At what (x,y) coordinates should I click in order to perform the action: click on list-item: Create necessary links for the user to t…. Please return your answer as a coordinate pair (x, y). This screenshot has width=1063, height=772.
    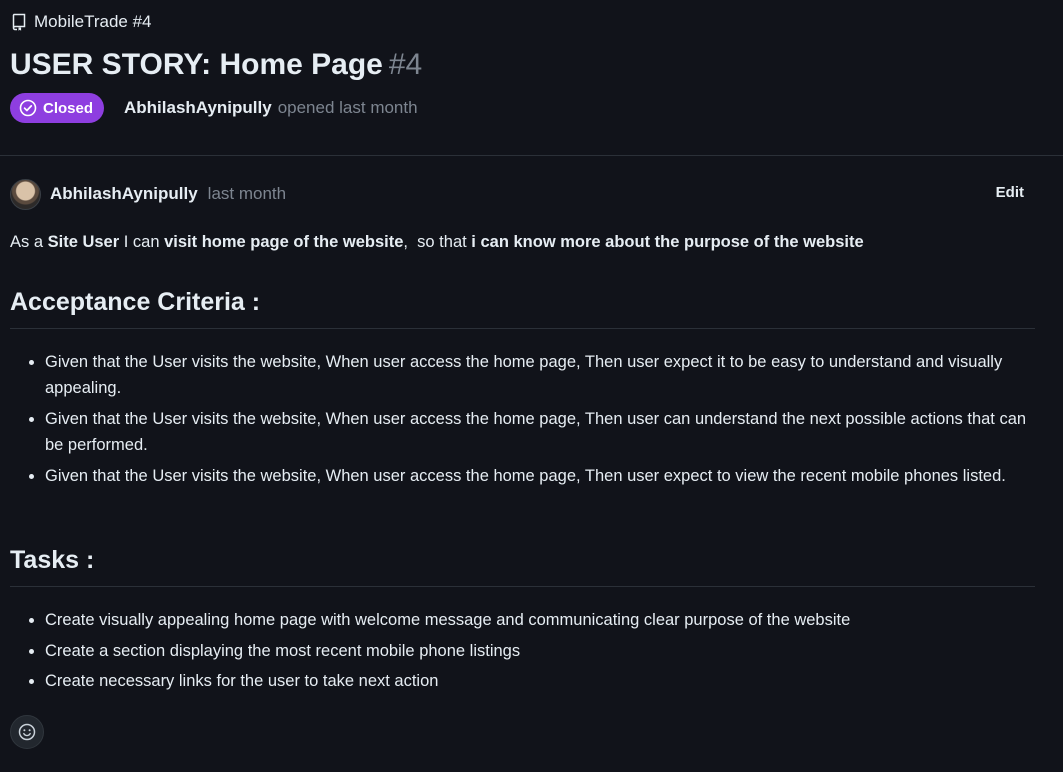
    Looking at the image, I should click on (545, 681).